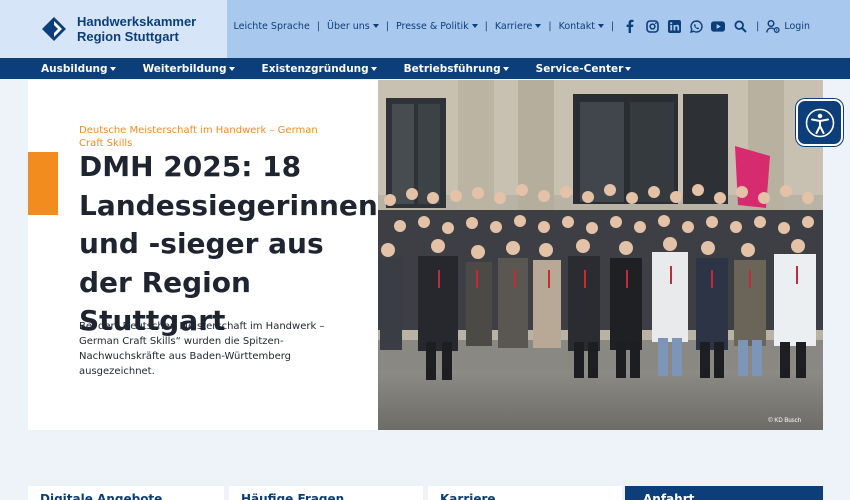 The height and width of the screenshot is (500, 850). What do you see at coordinates (525, 493) in the screenshot?
I see `card-karriere: Karriere` at bounding box center [525, 493].